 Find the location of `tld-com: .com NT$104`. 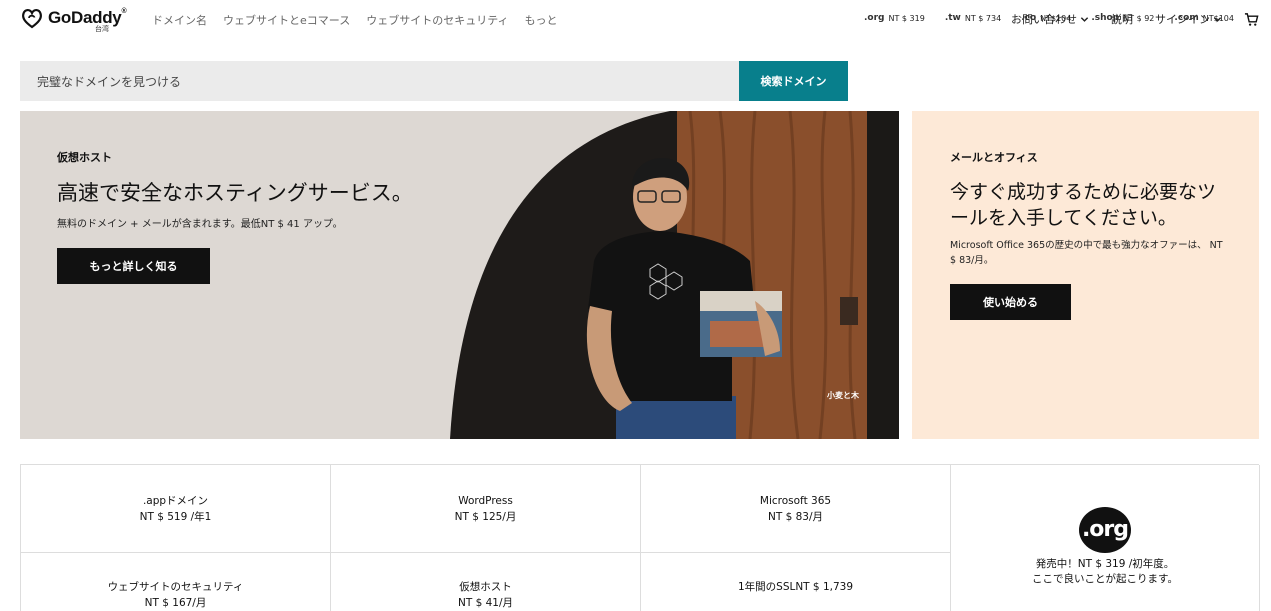

tld-com: .com NT$104 is located at coordinates (1204, 18).